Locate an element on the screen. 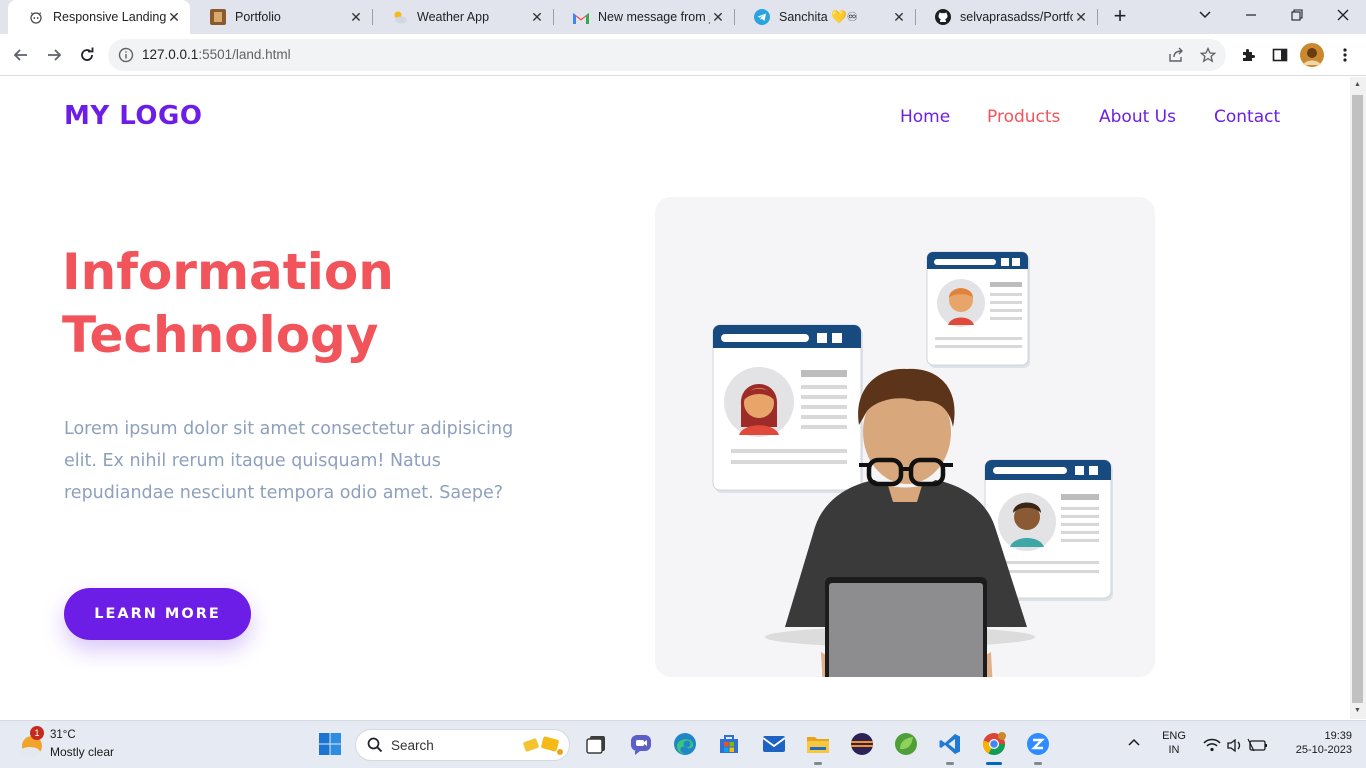 This screenshot has width=1366, height=768. weather-widget: 1 31°C Mostly clear is located at coordinates (86, 744).